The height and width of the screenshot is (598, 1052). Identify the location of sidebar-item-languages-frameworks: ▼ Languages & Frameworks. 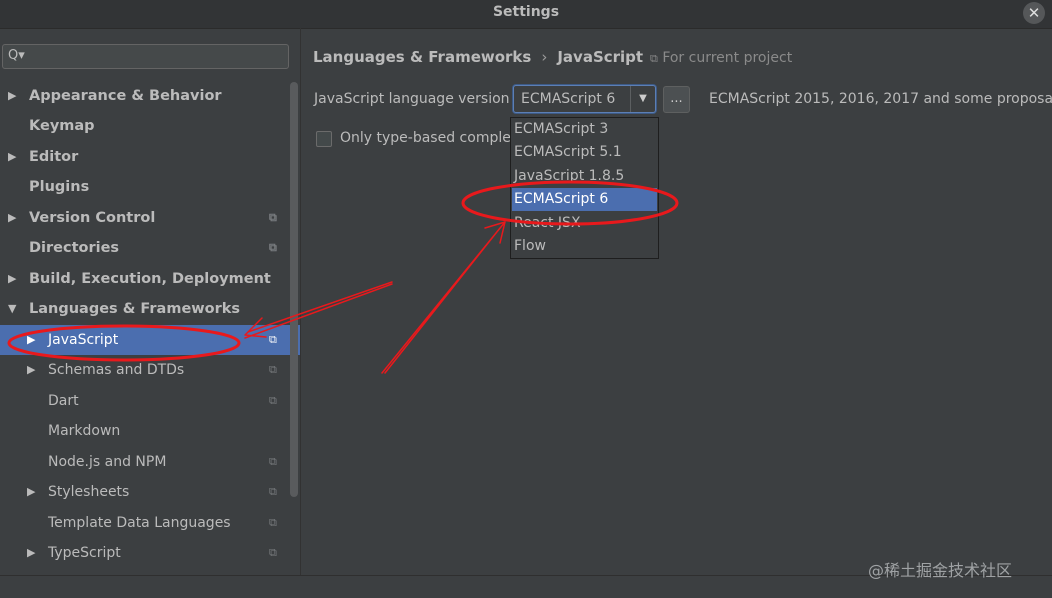
(145, 309).